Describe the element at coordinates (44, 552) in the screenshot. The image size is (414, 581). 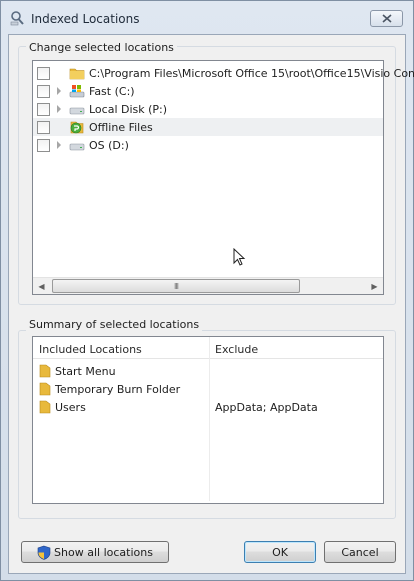
I see `uac-shield-icon` at that location.